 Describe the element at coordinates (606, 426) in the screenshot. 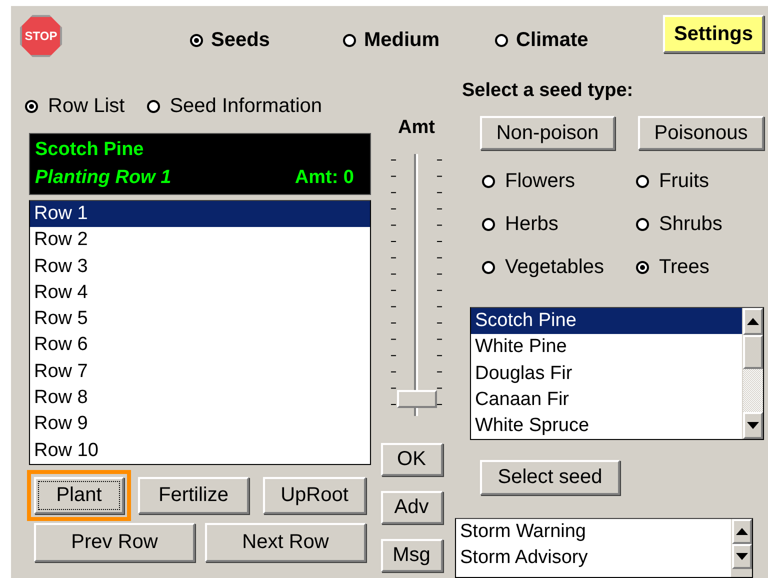

I see `seed-list-item: White Spruce` at that location.